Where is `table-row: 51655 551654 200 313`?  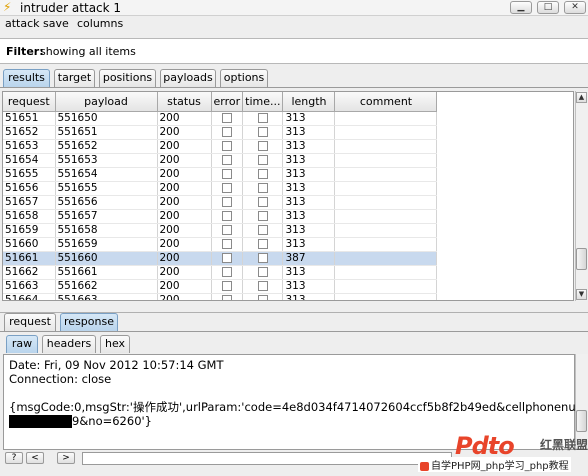
table-row: 51655 551654 200 313 is located at coordinates (220, 174).